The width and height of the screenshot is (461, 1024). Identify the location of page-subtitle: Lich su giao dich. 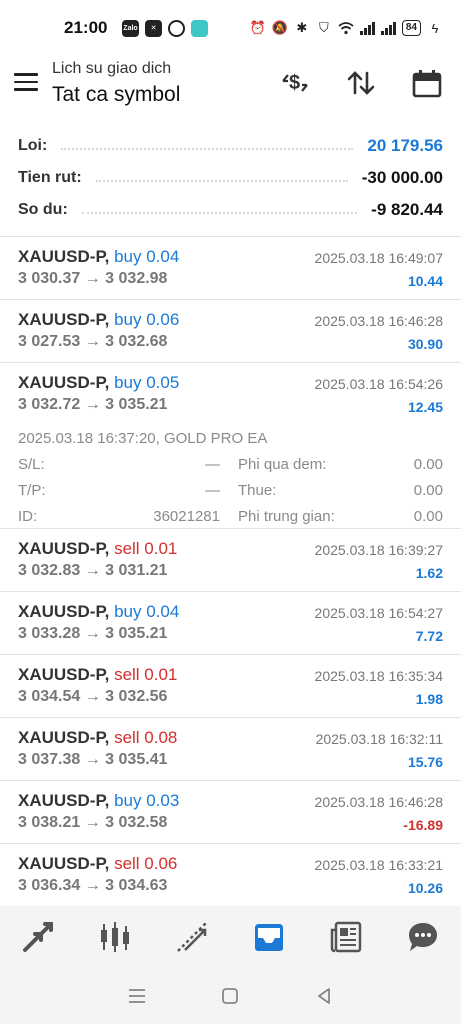
(112, 68).